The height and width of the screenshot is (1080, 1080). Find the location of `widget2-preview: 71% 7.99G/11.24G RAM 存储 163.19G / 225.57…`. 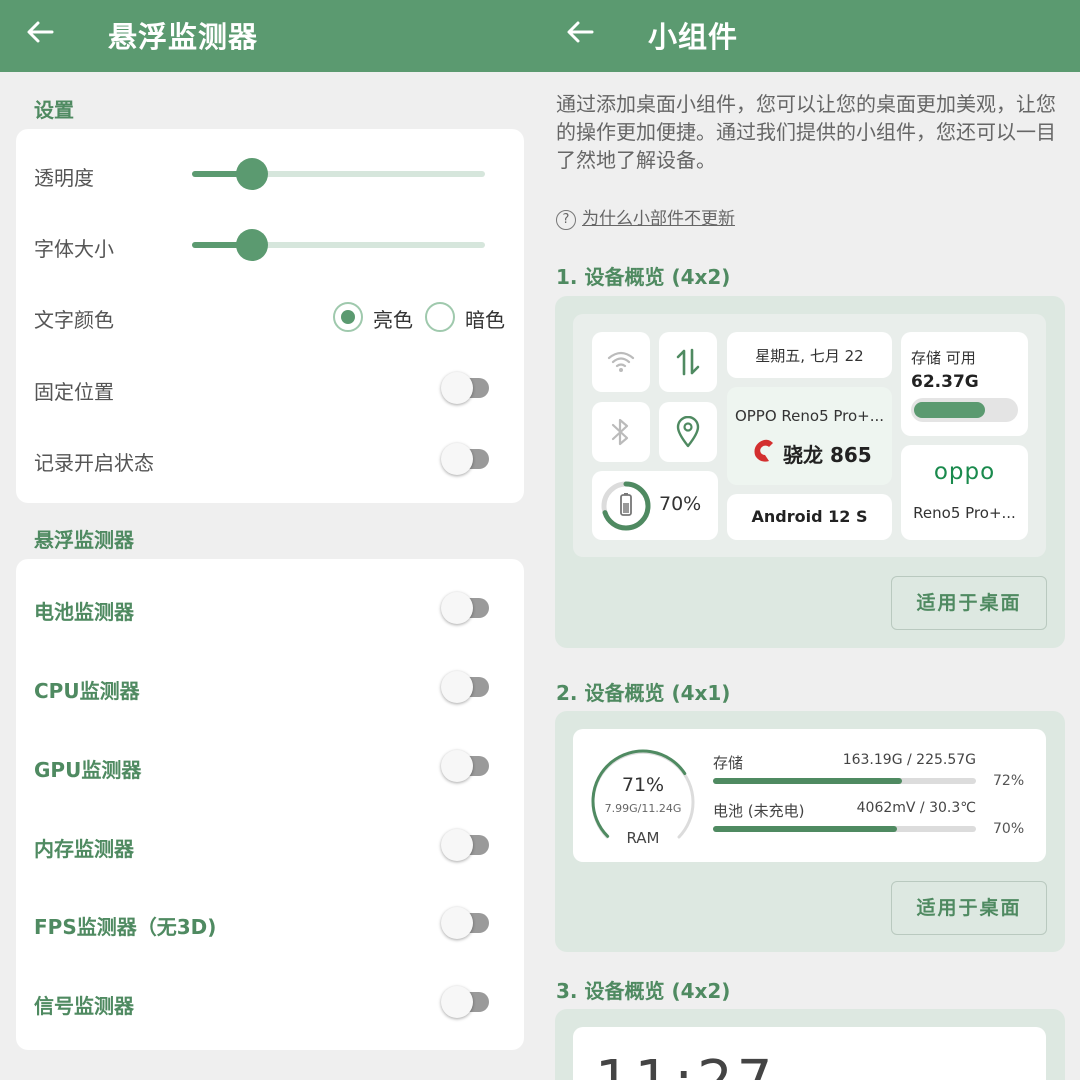

widget2-preview: 71% 7.99G/11.24G RAM 存储 163.19G / 225.57… is located at coordinates (810, 831).